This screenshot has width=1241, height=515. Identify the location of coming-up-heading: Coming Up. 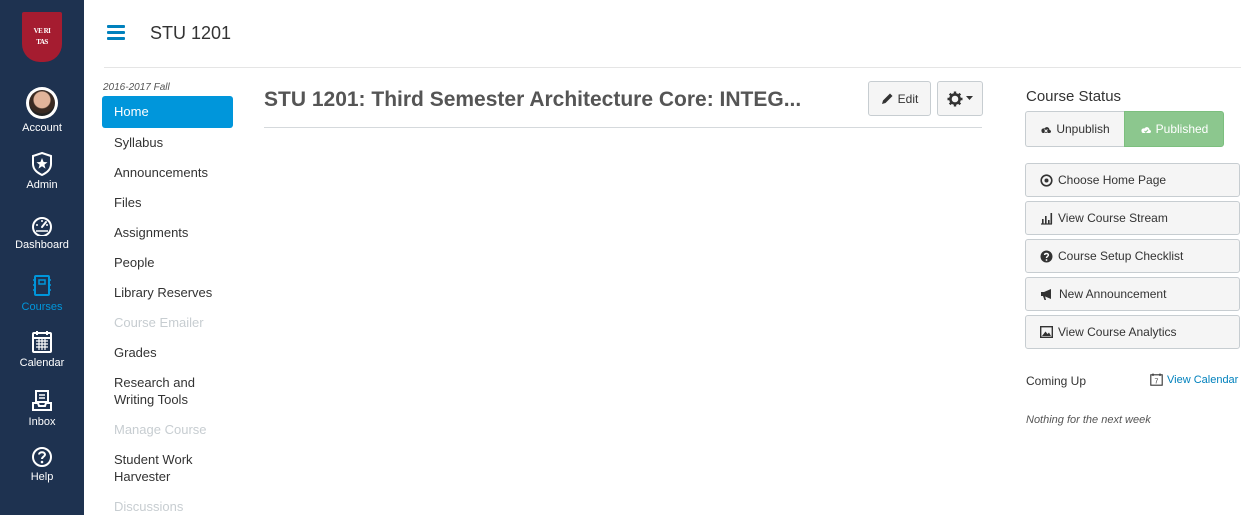
(1056, 381).